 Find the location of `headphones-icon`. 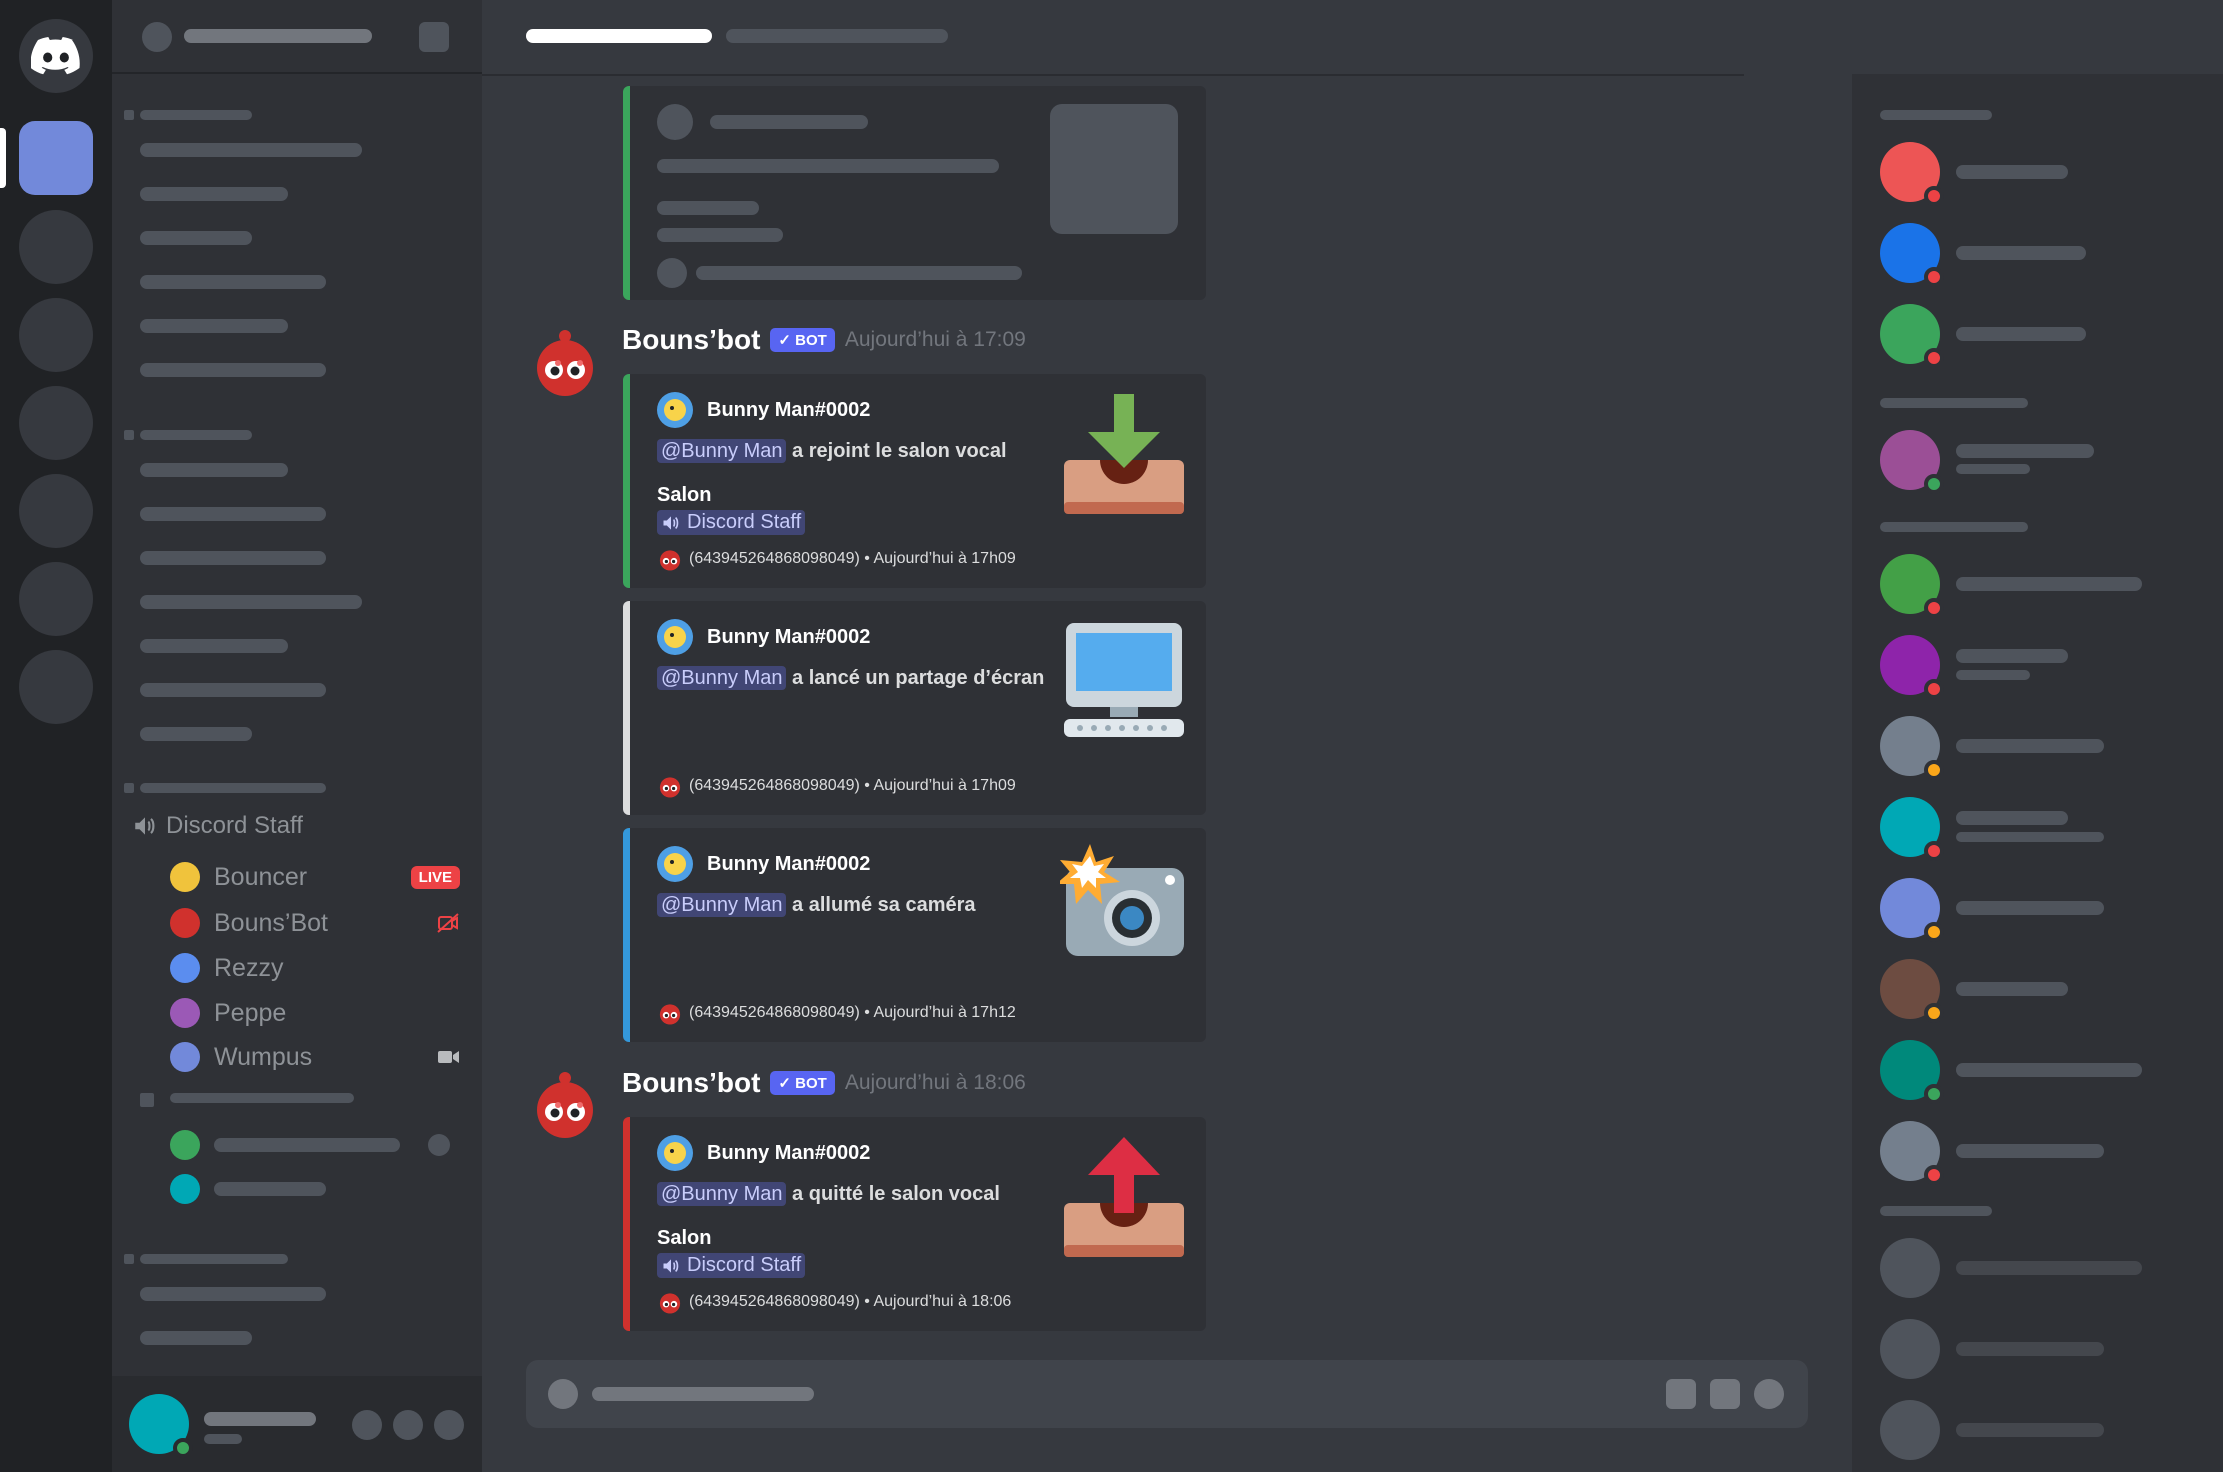

headphones-icon is located at coordinates (408, 1425).